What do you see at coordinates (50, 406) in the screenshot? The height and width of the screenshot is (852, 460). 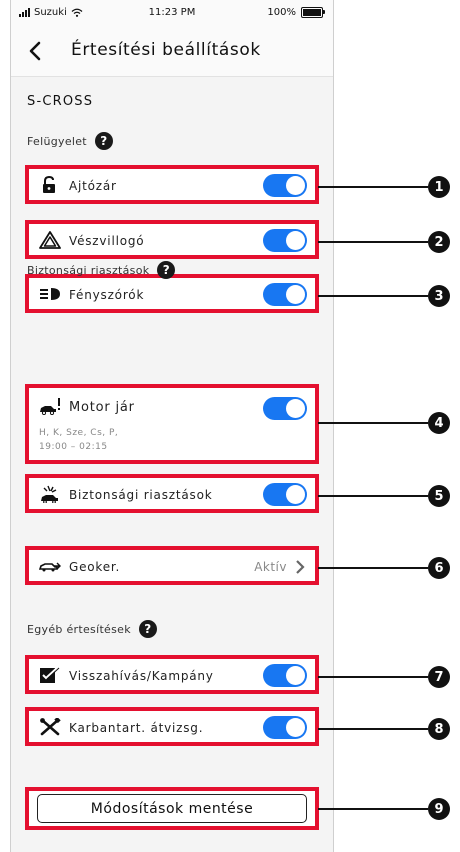 I see `car-alert-icon` at bounding box center [50, 406].